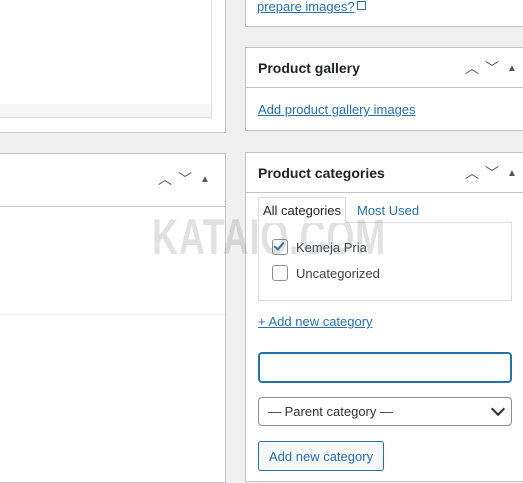  I want to click on checkbox-checked, so click(280, 247).